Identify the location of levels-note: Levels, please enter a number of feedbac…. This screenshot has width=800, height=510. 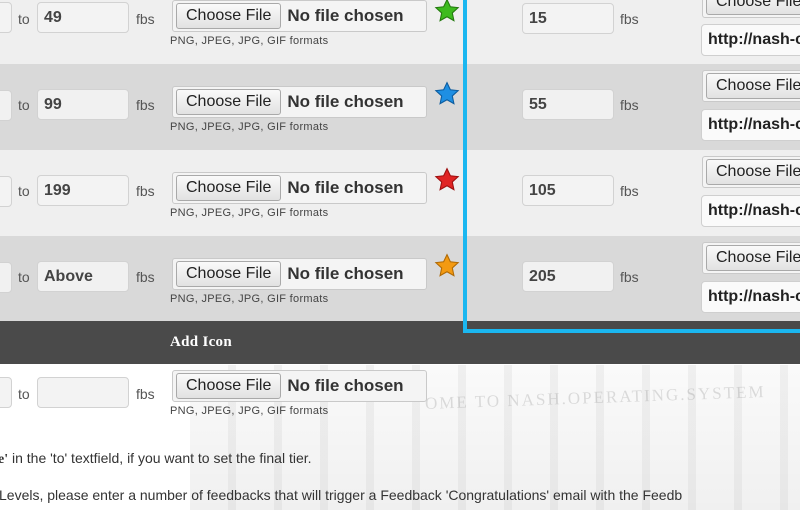
(341, 495).